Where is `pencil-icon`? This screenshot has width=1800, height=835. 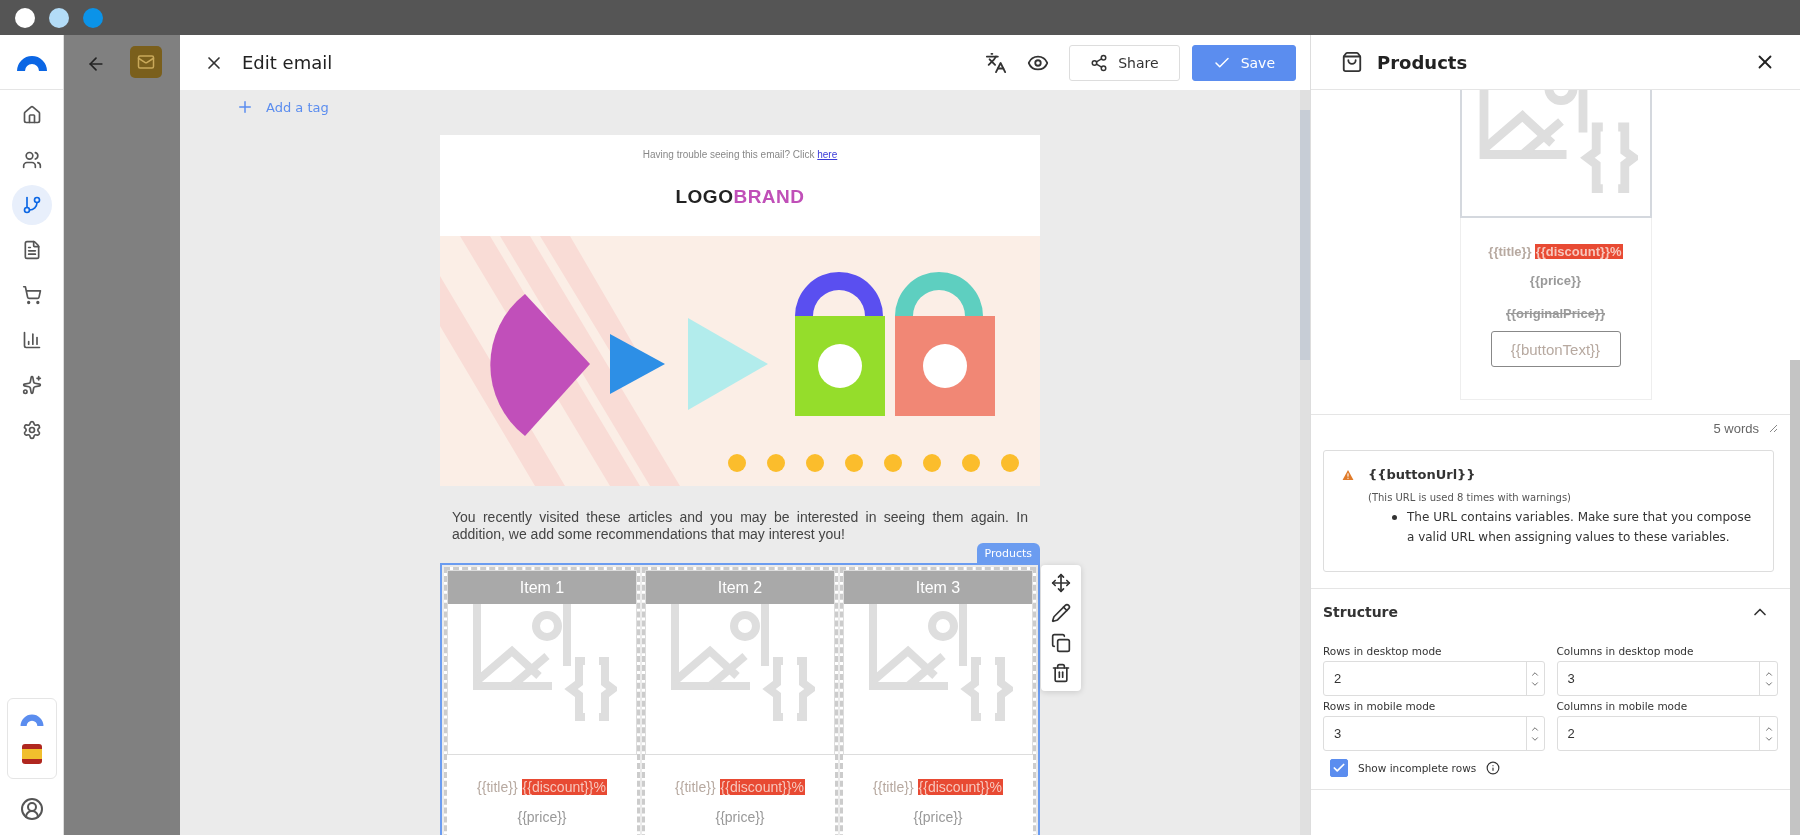
pencil-icon is located at coordinates (1061, 613).